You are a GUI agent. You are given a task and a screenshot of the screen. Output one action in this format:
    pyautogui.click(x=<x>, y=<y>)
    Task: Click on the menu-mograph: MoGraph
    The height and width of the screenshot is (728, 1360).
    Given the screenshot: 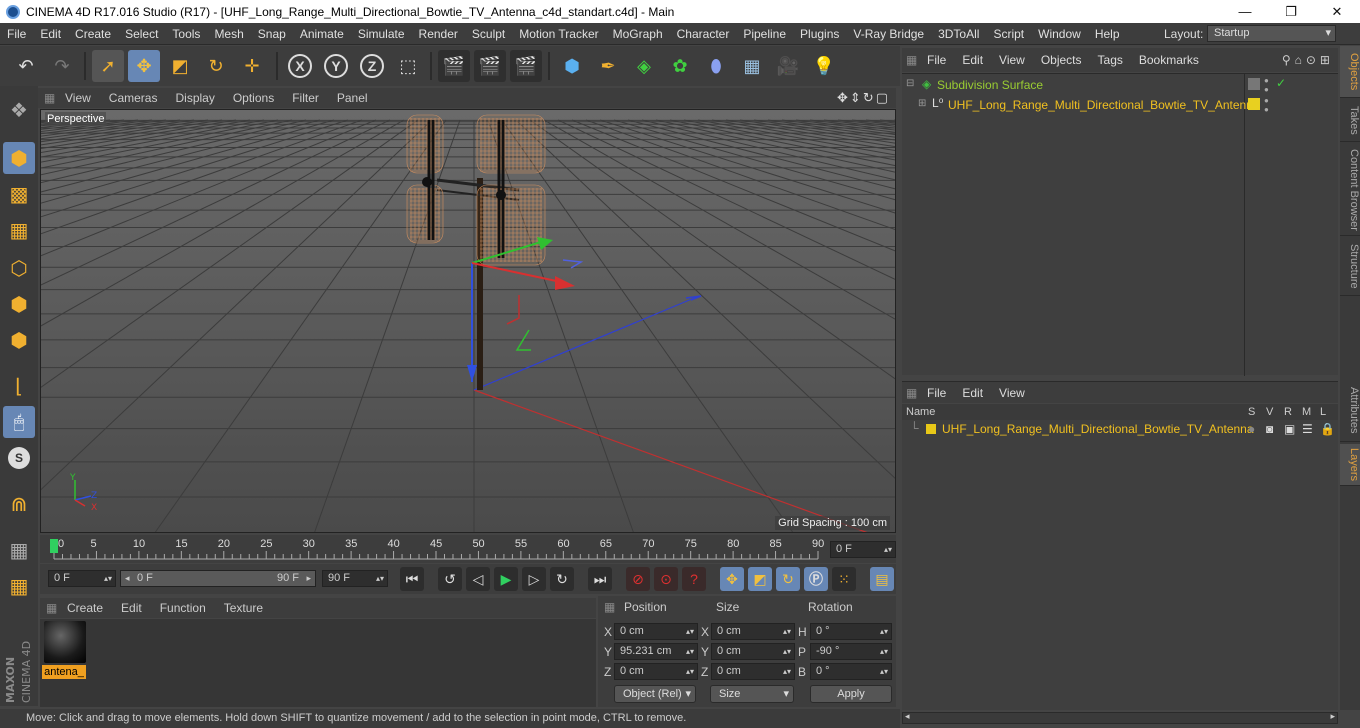 What is the action you would take?
    pyautogui.click(x=638, y=34)
    